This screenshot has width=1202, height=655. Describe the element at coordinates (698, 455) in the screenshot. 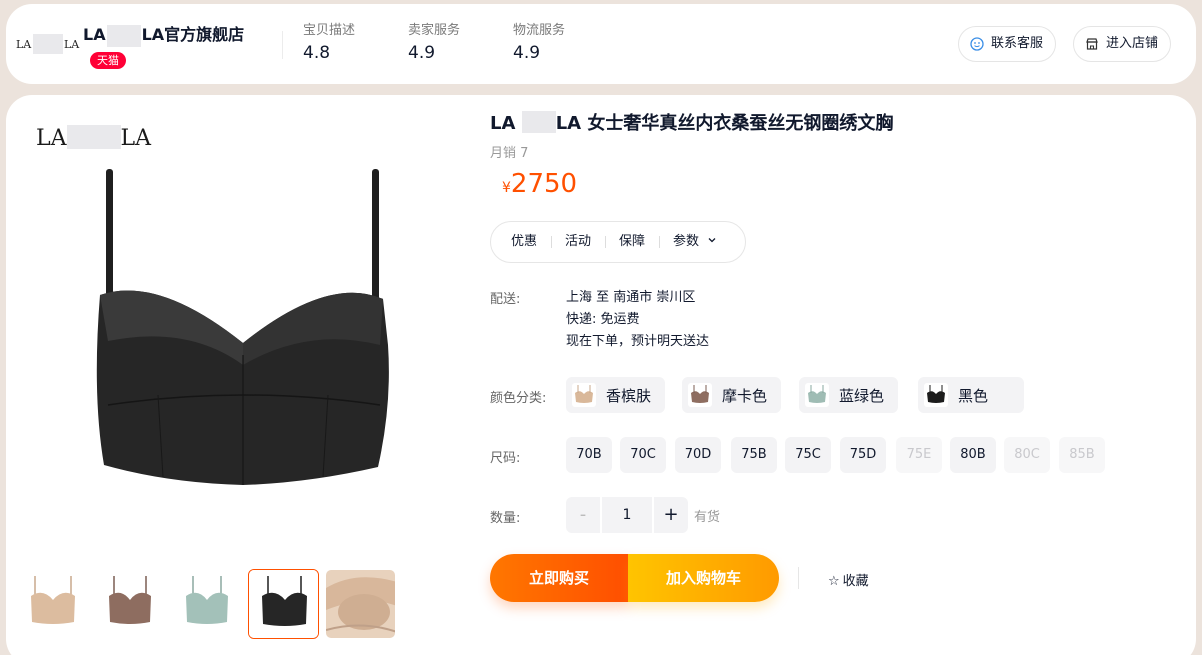

I see `size-option-70d: 70D` at that location.